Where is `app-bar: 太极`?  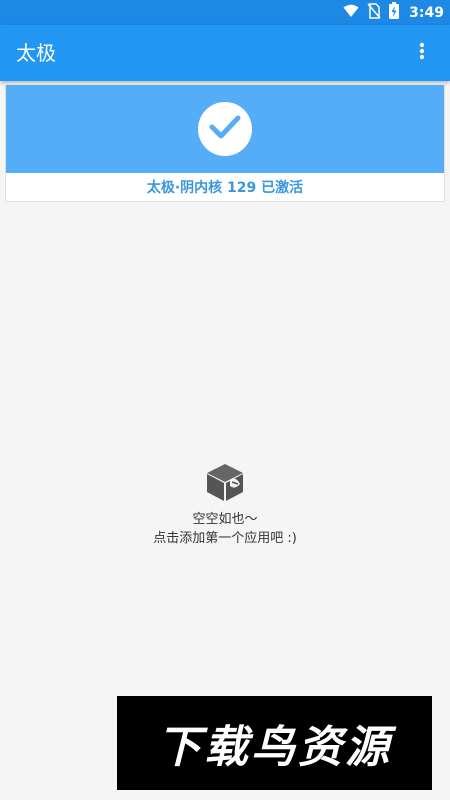
app-bar: 太极 is located at coordinates (225, 53).